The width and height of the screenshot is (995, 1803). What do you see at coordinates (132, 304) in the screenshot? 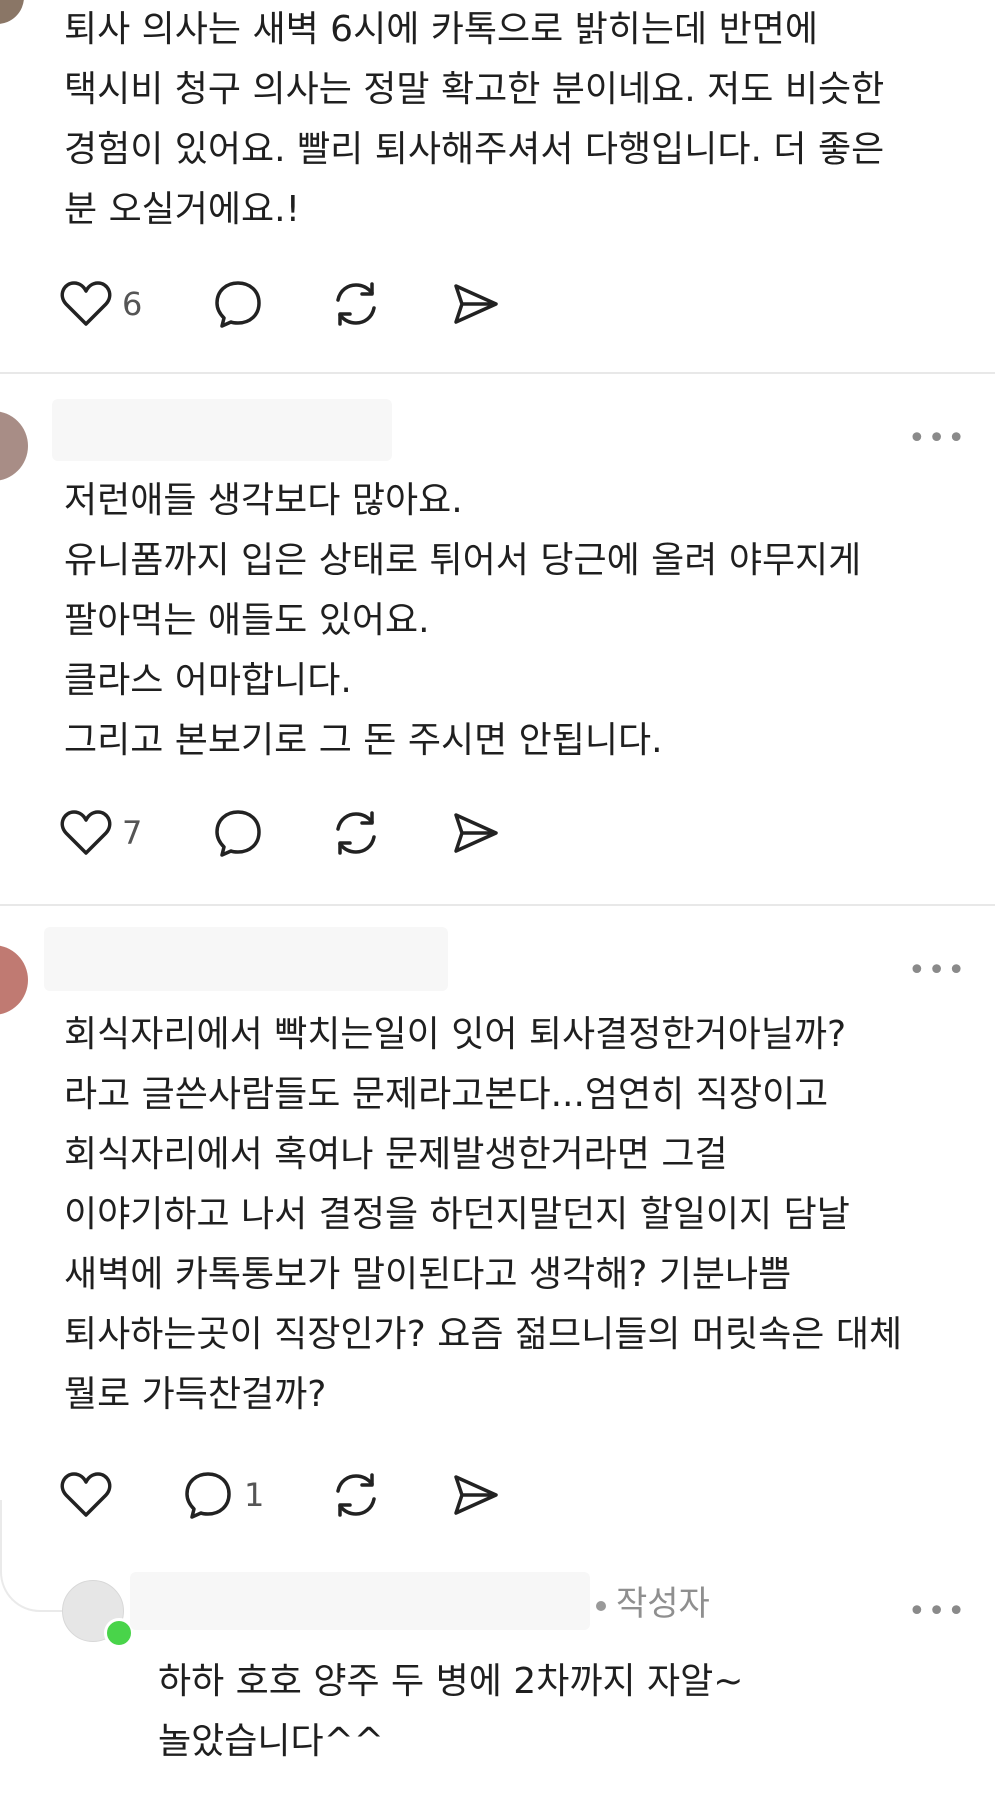
I see `like-count: 6` at bounding box center [132, 304].